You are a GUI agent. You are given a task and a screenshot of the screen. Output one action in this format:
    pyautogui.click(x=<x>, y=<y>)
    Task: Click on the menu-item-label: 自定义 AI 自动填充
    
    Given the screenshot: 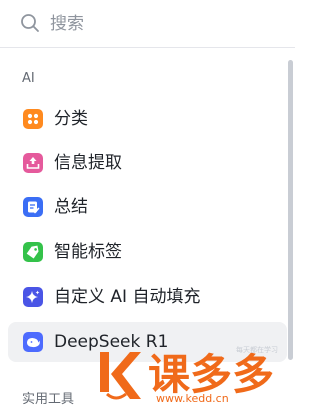 What is the action you would take?
    pyautogui.click(x=127, y=297)
    